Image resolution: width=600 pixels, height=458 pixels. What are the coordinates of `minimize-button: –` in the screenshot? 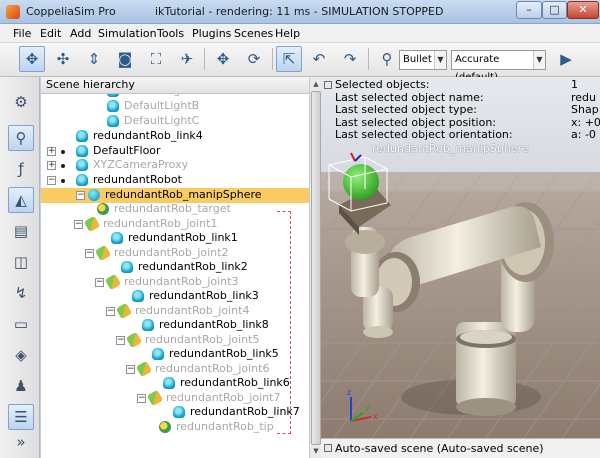 It's located at (529, 10).